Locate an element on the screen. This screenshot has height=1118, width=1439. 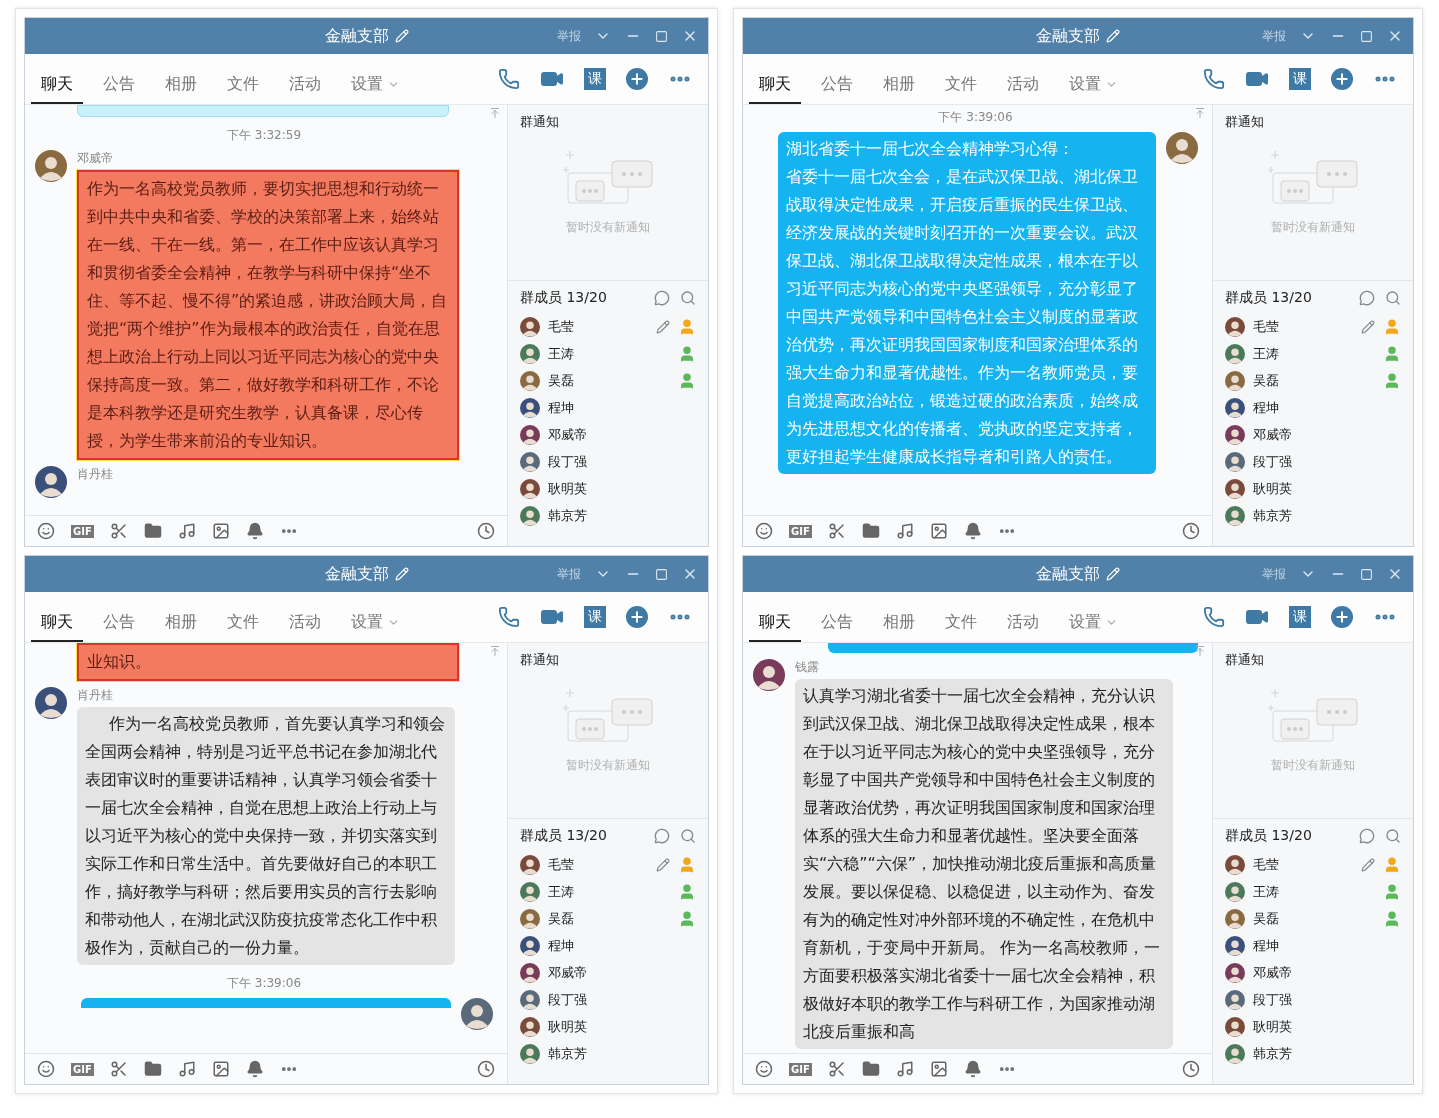
collapse-icon is located at coordinates (1200, 651).